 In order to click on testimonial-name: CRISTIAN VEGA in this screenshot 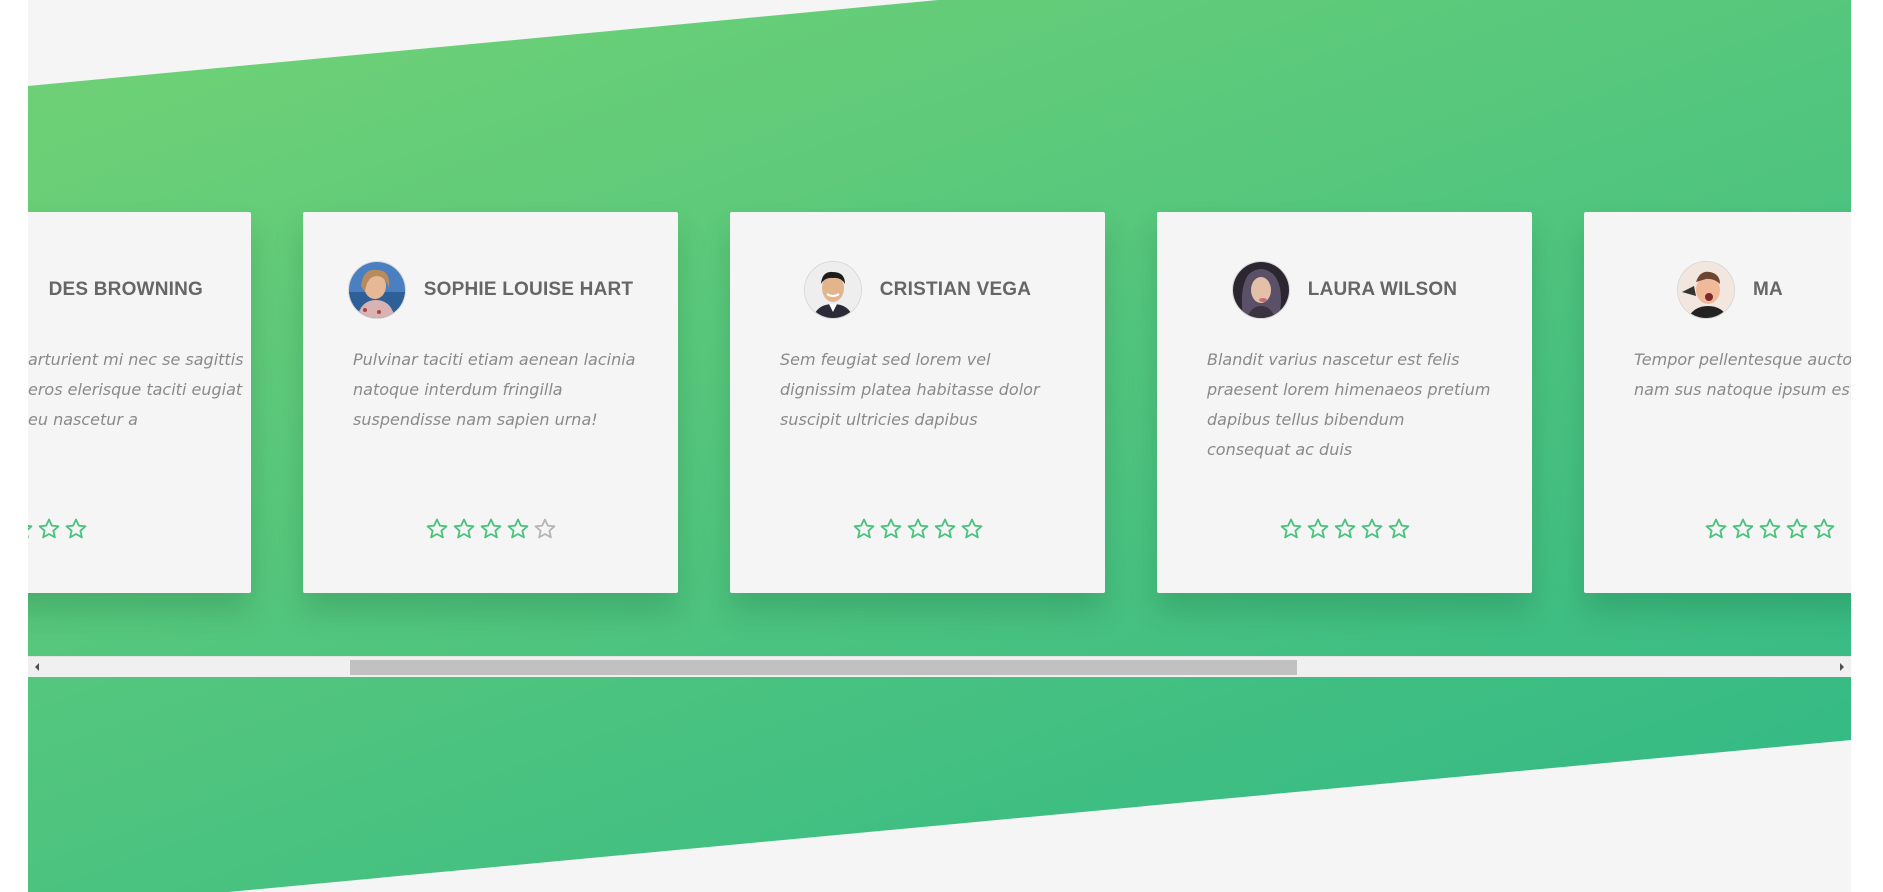, I will do `click(955, 289)`.